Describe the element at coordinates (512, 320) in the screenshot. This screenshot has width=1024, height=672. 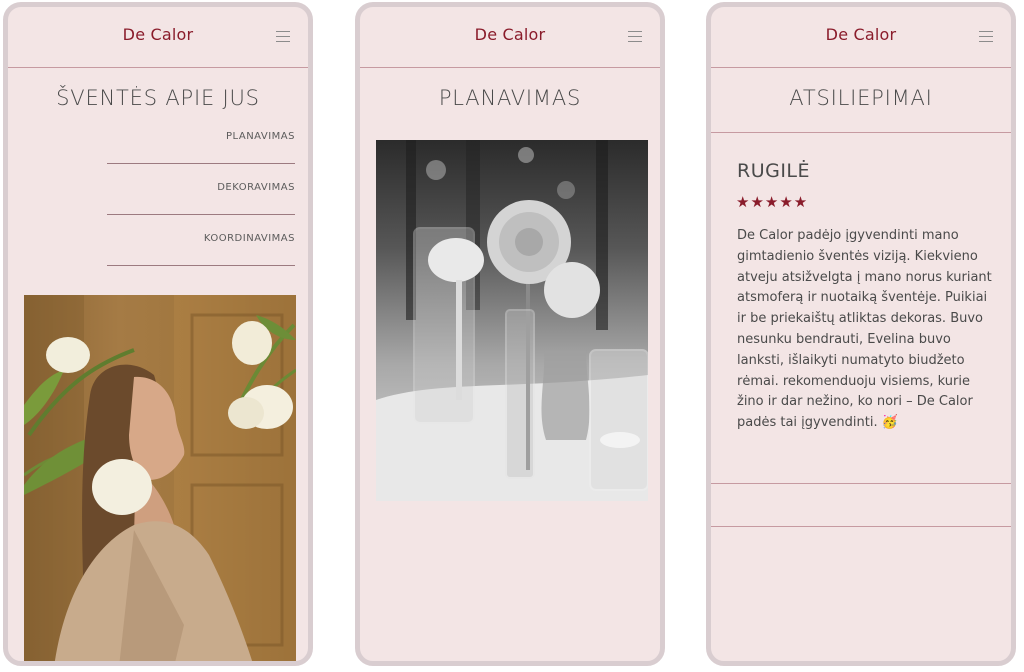
I see `flower-vases-photo` at that location.